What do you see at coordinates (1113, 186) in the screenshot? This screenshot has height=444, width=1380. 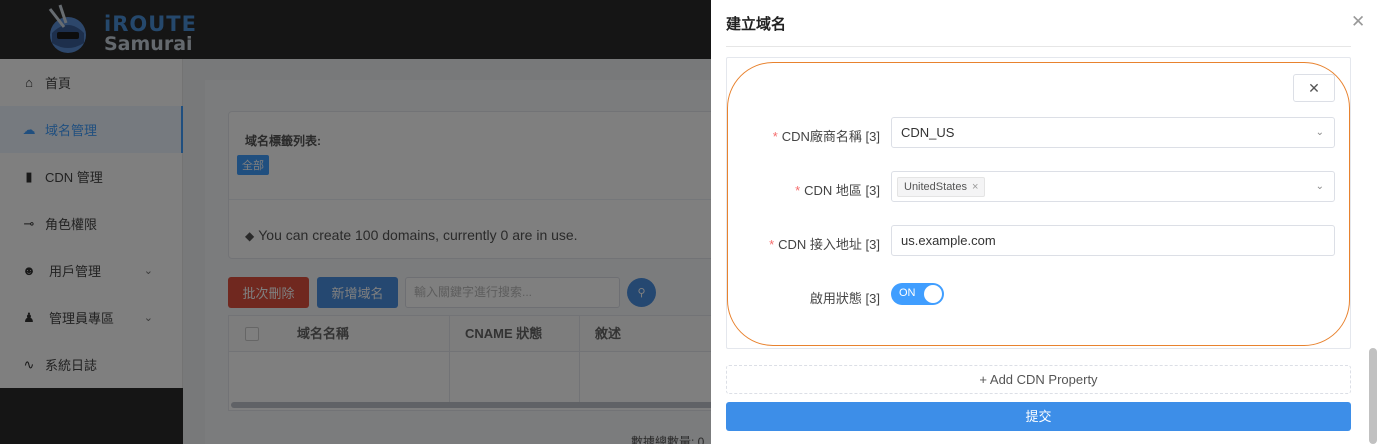 I see `cdn-region-select: UnitedStates × ⌄` at bounding box center [1113, 186].